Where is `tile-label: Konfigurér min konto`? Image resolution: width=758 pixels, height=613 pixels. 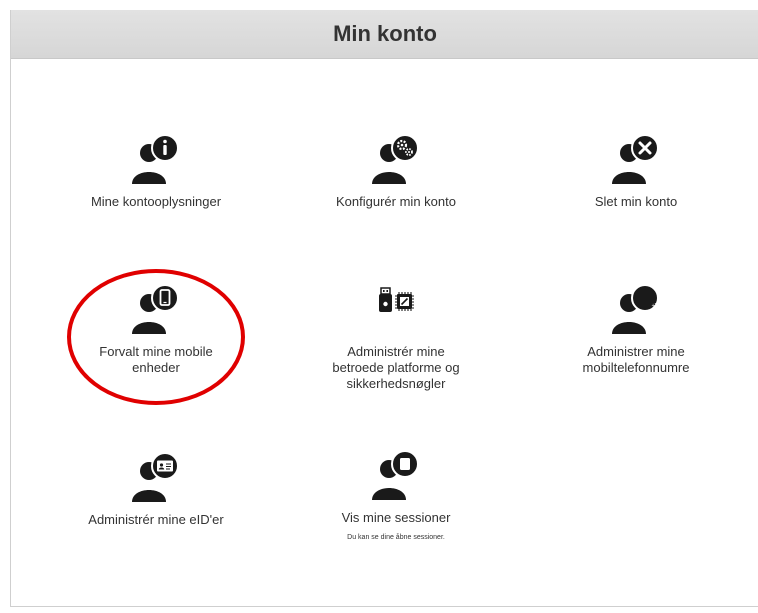
tile-label: Konfigurér min konto is located at coordinates (396, 201).